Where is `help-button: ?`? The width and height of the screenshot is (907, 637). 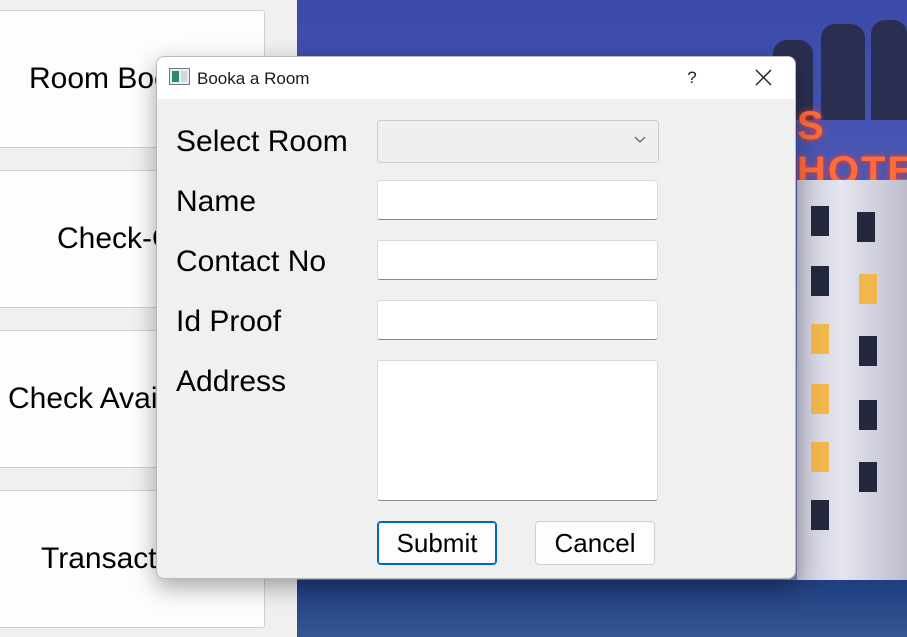
help-button: ? is located at coordinates (692, 78).